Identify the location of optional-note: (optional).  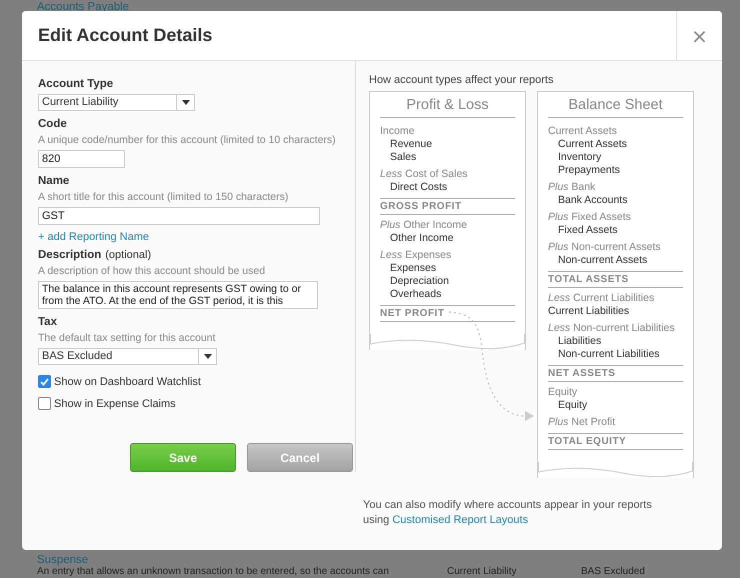
(128, 255).